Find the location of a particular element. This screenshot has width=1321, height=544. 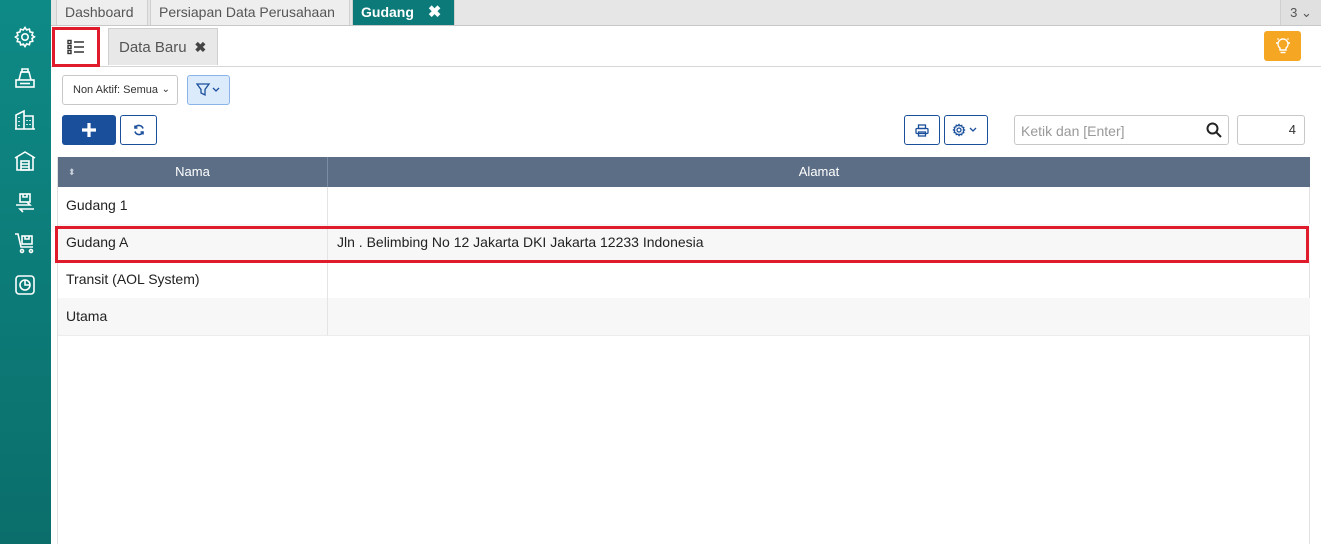

sub-tab-bar: Data Baru ✖ is located at coordinates (686, 46).